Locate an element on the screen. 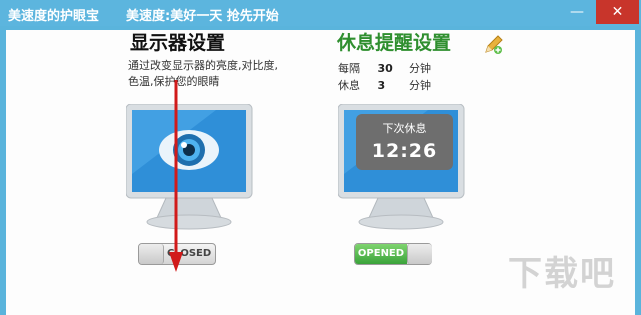 Image resolution: width=641 pixels, height=315 pixels. next-rest-display: 下次休息 12:26 is located at coordinates (404, 142).